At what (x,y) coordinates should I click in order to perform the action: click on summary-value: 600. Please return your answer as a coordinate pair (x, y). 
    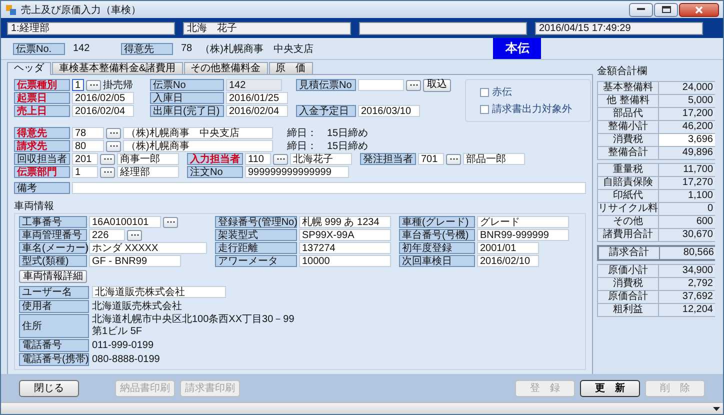
    Looking at the image, I should click on (687, 222).